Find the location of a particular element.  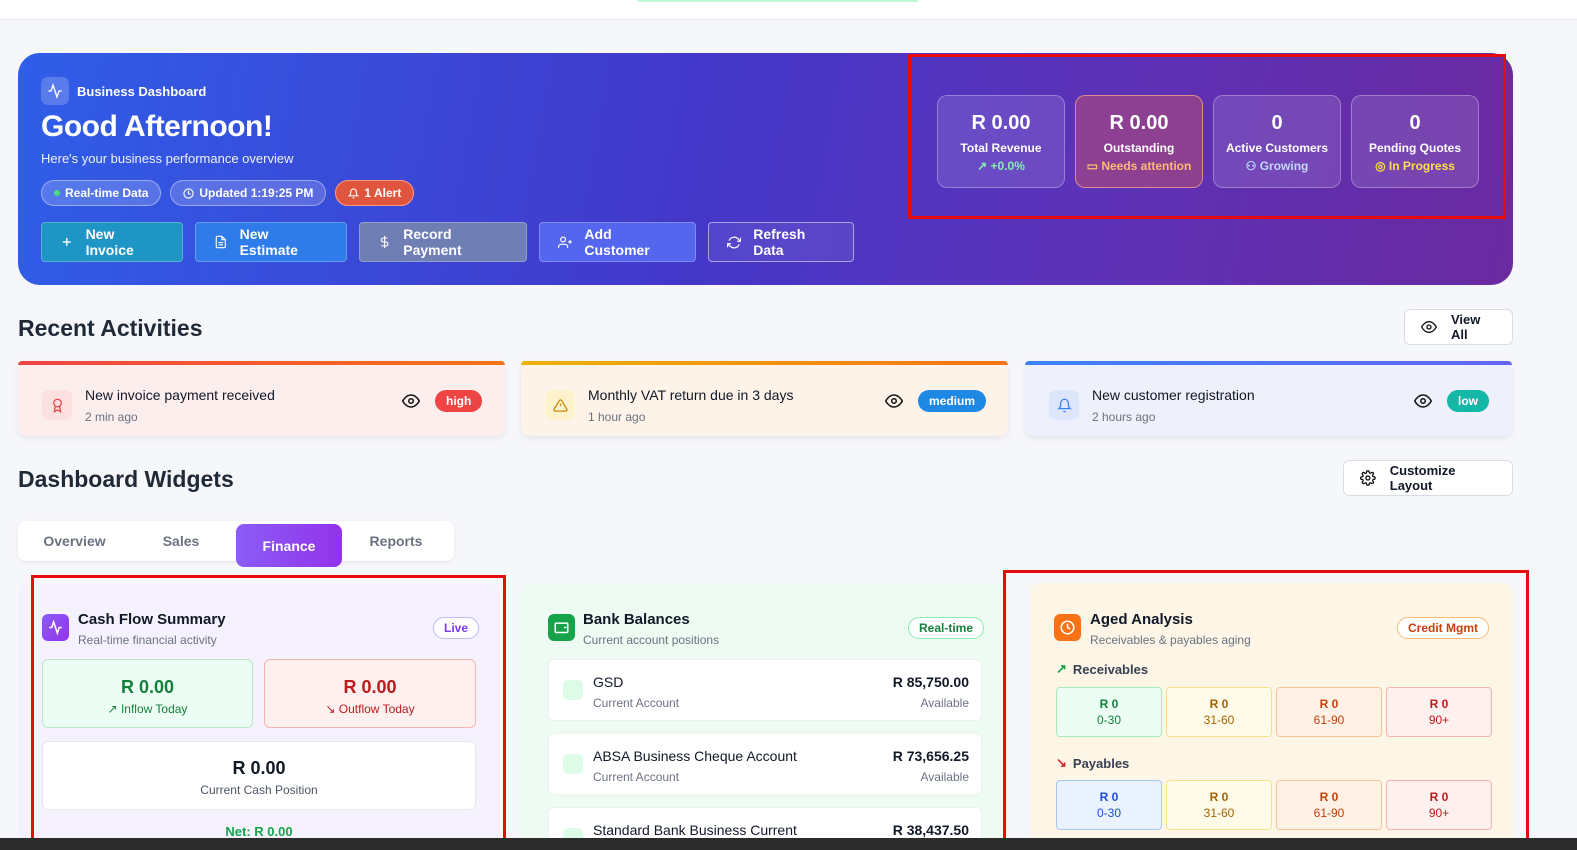

tab-overview: Overview is located at coordinates (74, 541).